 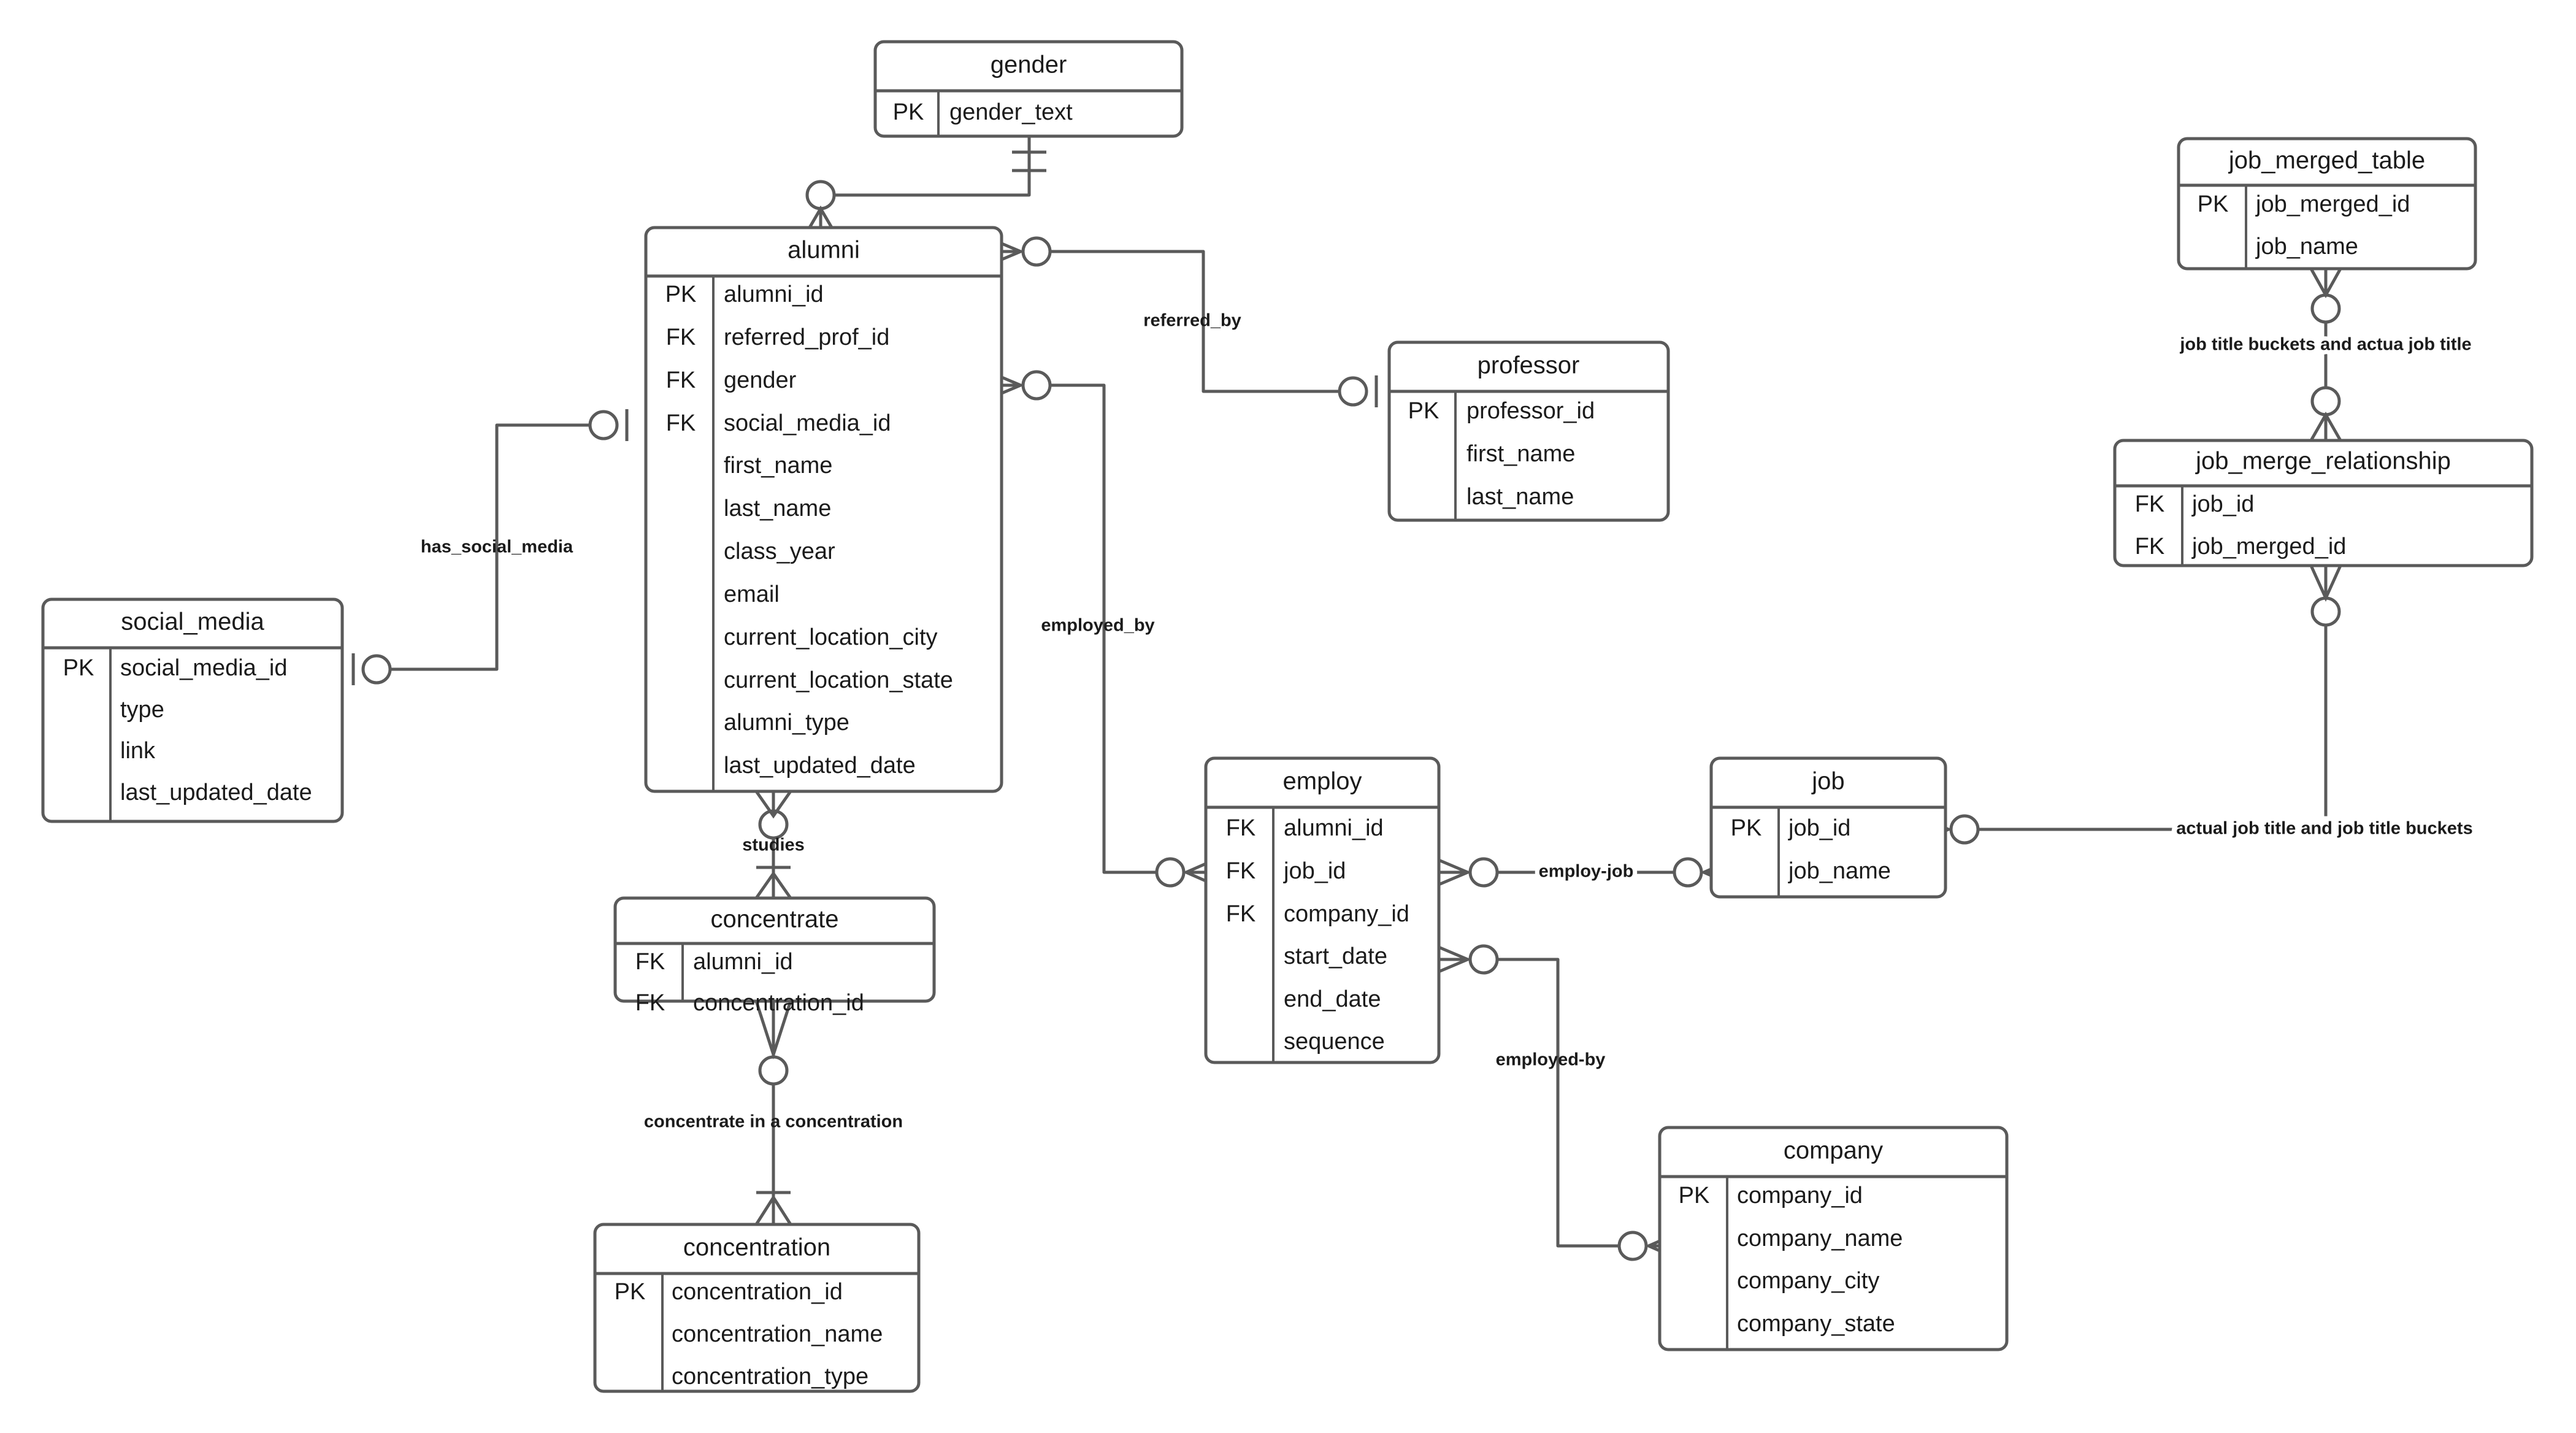 What do you see at coordinates (760, 380) in the screenshot?
I see `entity-alumni-attr-name-2: gender` at bounding box center [760, 380].